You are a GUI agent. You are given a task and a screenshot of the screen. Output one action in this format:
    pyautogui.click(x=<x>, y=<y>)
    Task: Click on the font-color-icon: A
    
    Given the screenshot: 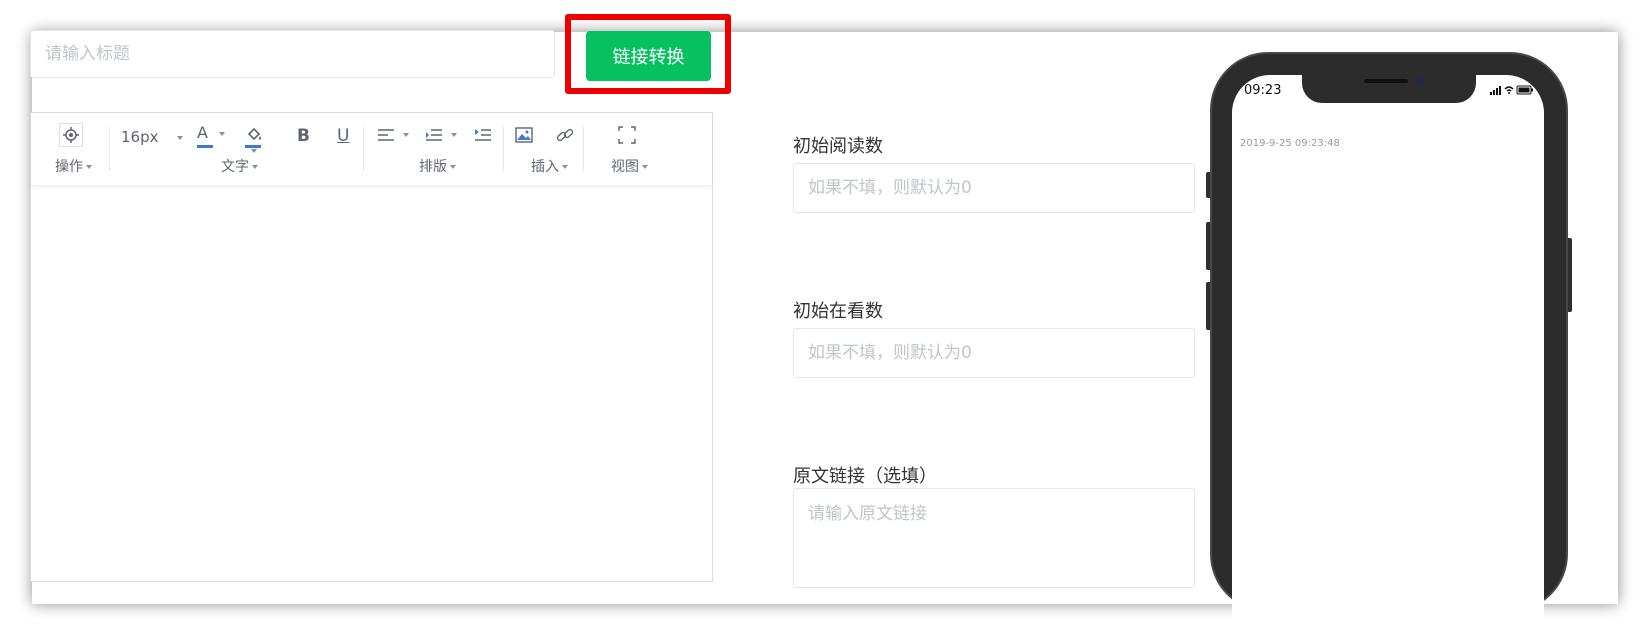 What is the action you would take?
    pyautogui.click(x=212, y=138)
    